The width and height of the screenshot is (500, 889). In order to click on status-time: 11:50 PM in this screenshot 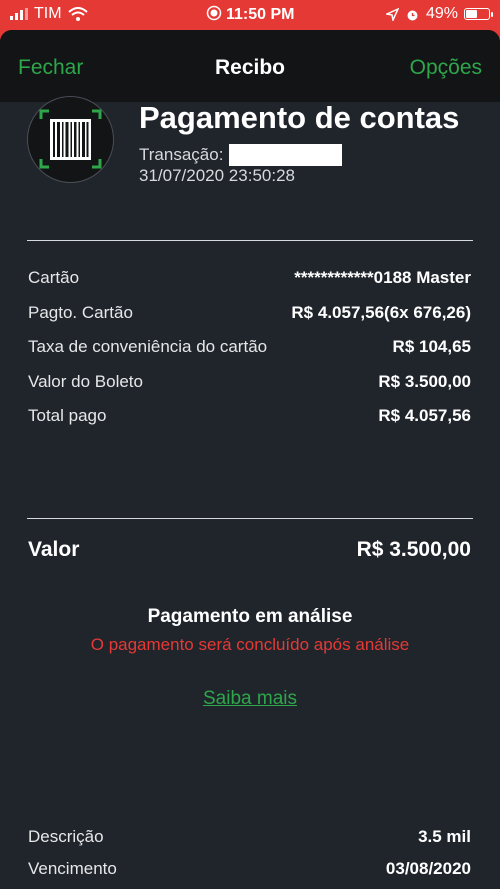, I will do `click(260, 14)`.